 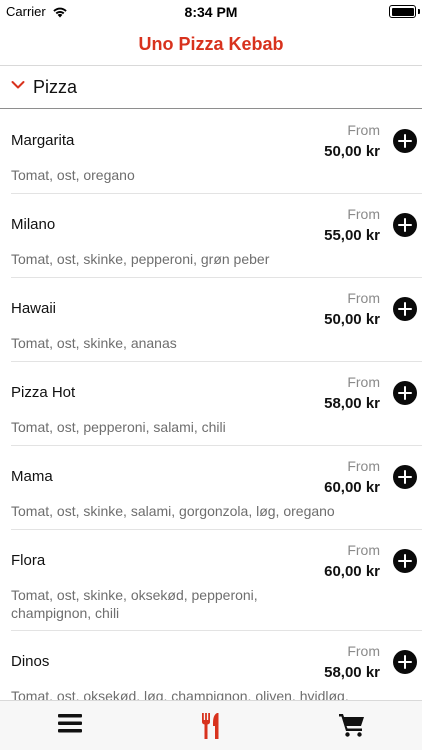 I want to click on tab-cart, so click(x=352, y=725).